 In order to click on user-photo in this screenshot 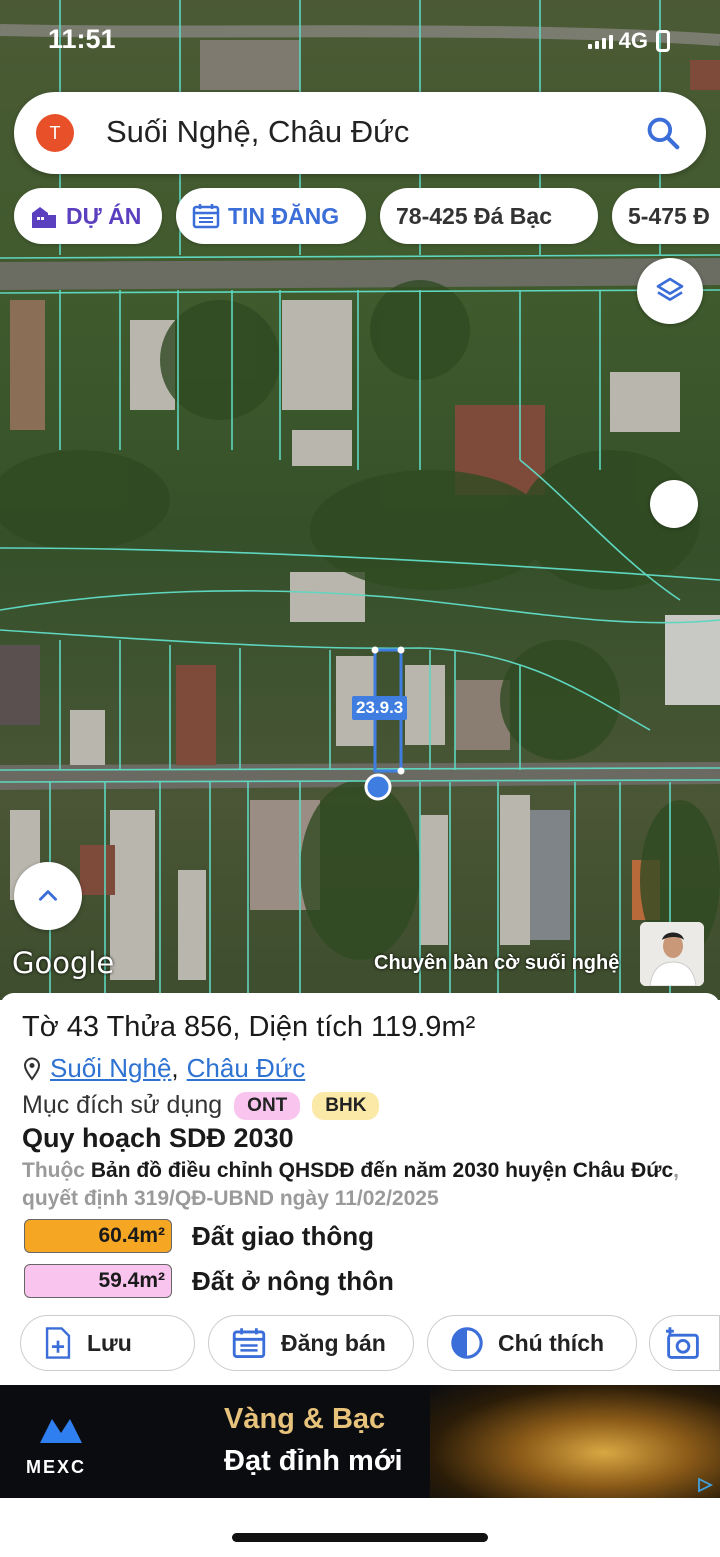, I will do `click(672, 954)`.